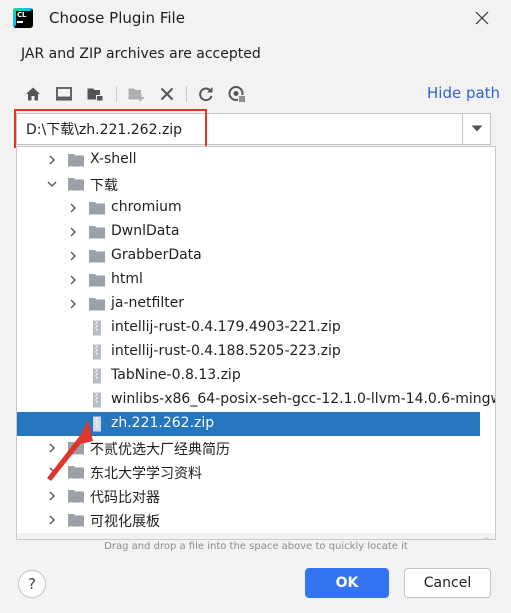 The width and height of the screenshot is (511, 613). Describe the element at coordinates (248, 472) in the screenshot. I see `tree-row: 东北大学学习资料` at that location.